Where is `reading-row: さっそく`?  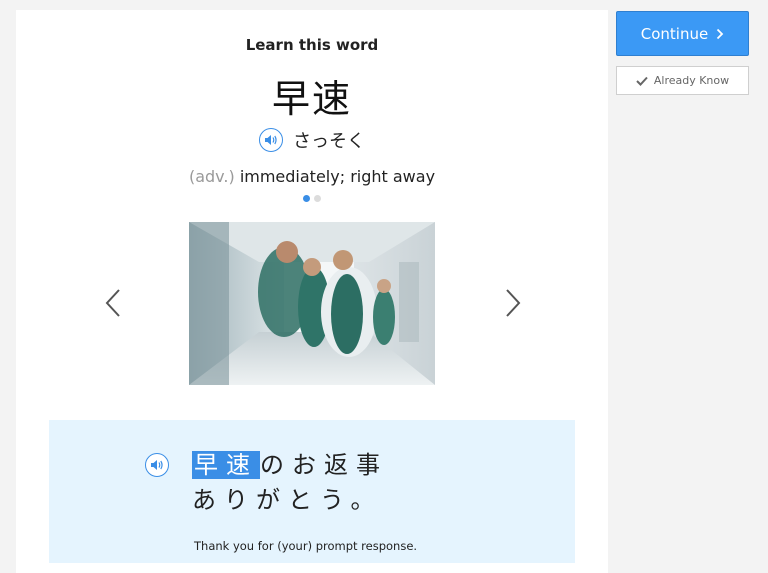
reading-row: さっそく is located at coordinates (312, 140).